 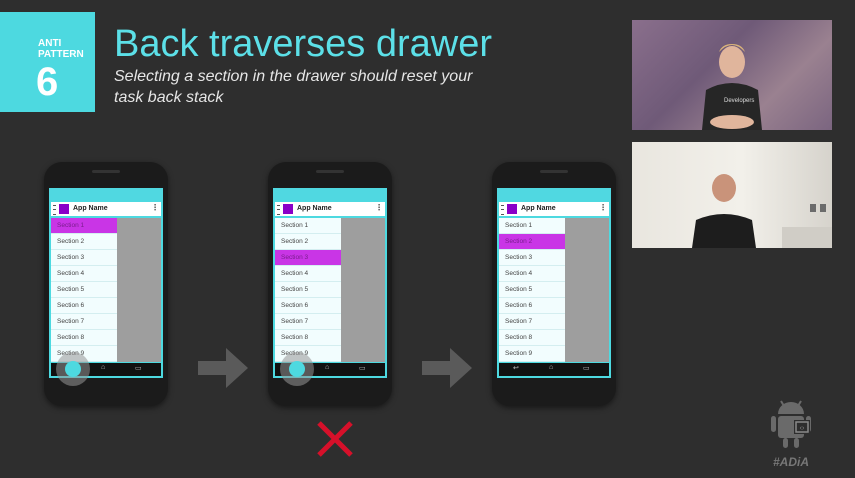 What do you see at coordinates (532, 354) in the screenshot?
I see `drawer-item: Section 9` at bounding box center [532, 354].